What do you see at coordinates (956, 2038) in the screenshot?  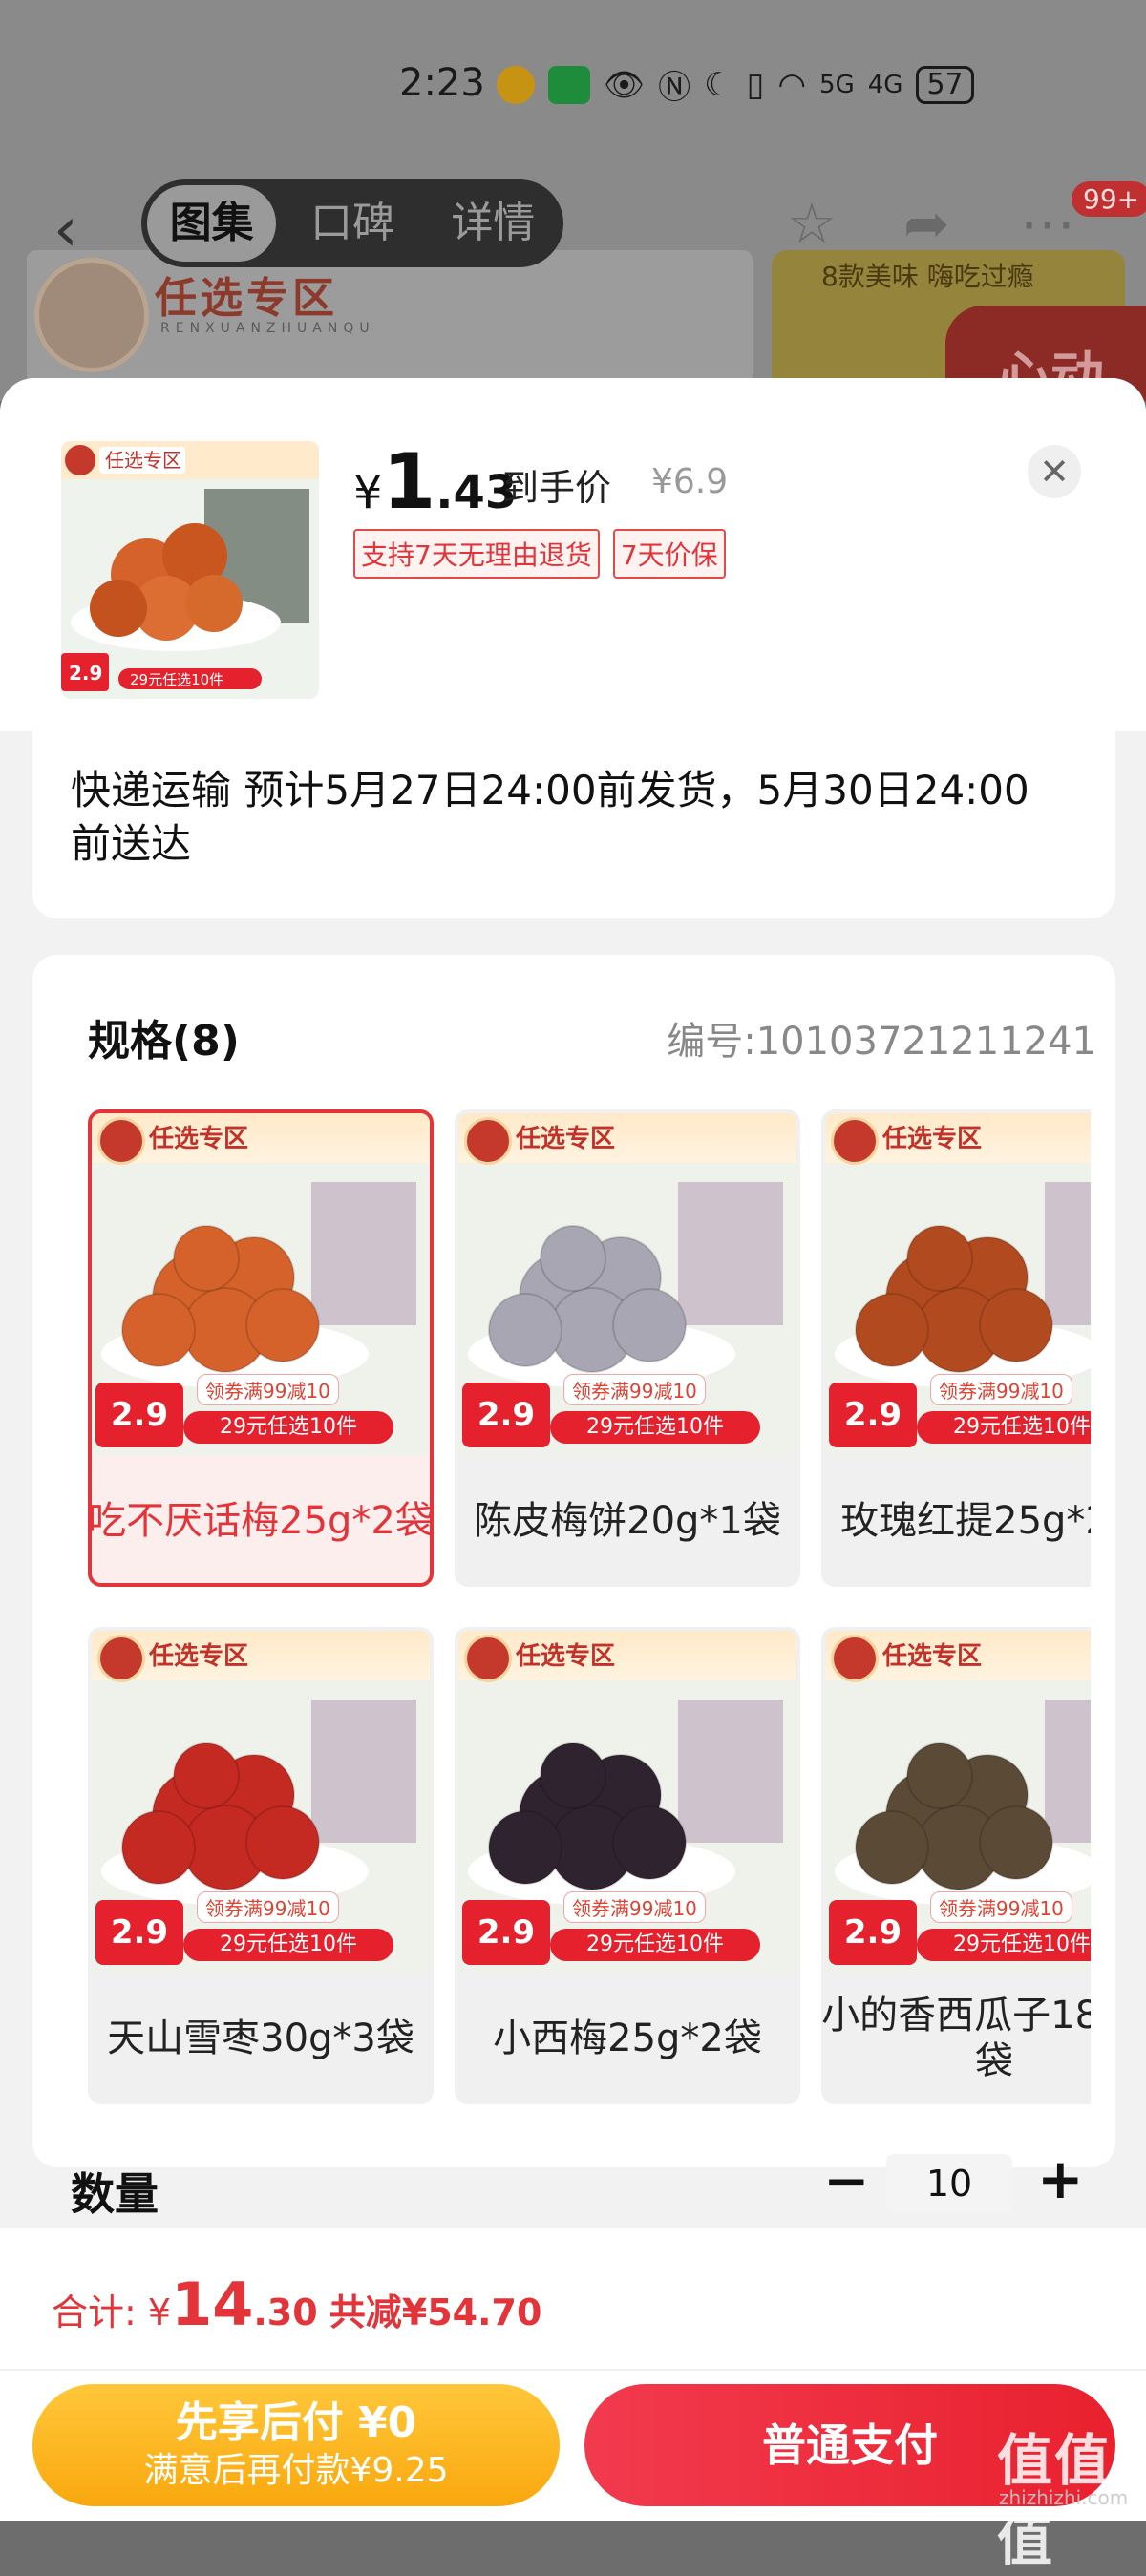 I see `spec-option-name: 小的香西瓜子18g*2袋` at bounding box center [956, 2038].